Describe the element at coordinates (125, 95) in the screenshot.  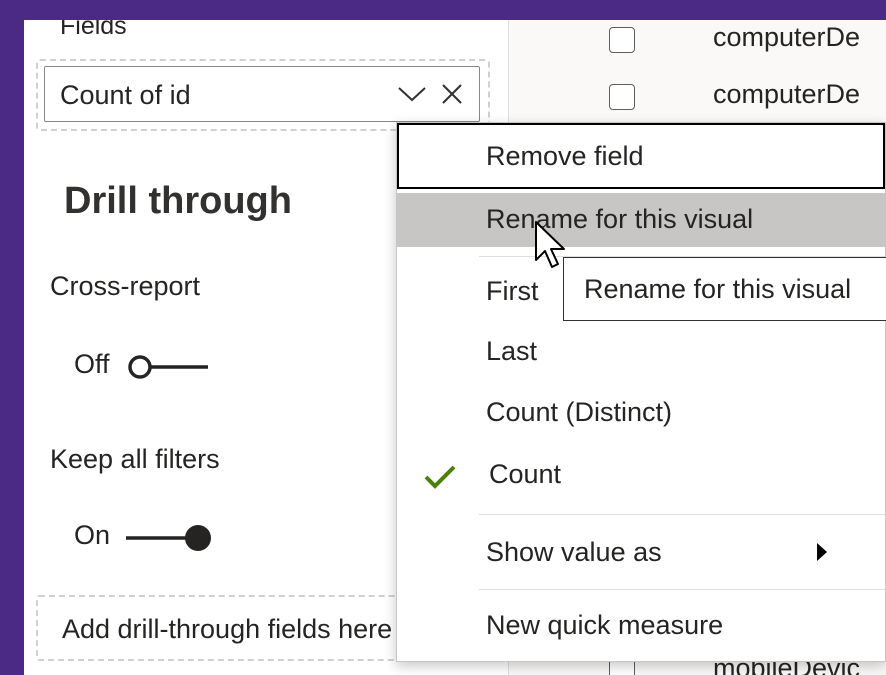
I see `field-pill-label: Count of id` at that location.